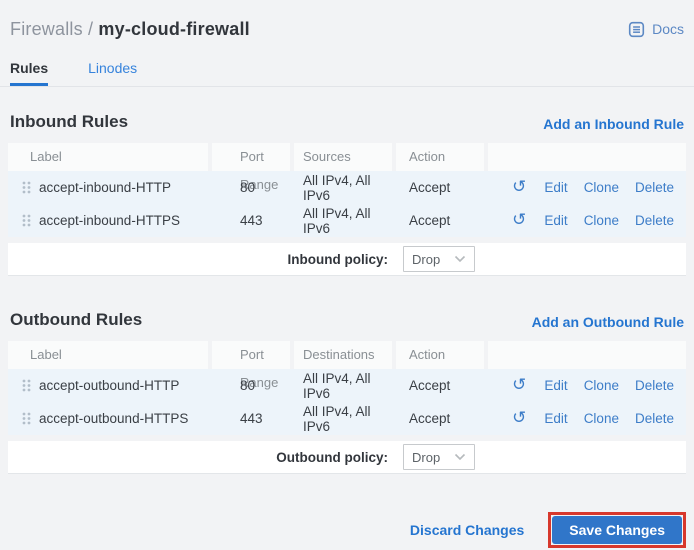 The image size is (694, 550). Describe the element at coordinates (114, 418) in the screenshot. I see `rule-label: accept-outbound-HTTPS` at that location.